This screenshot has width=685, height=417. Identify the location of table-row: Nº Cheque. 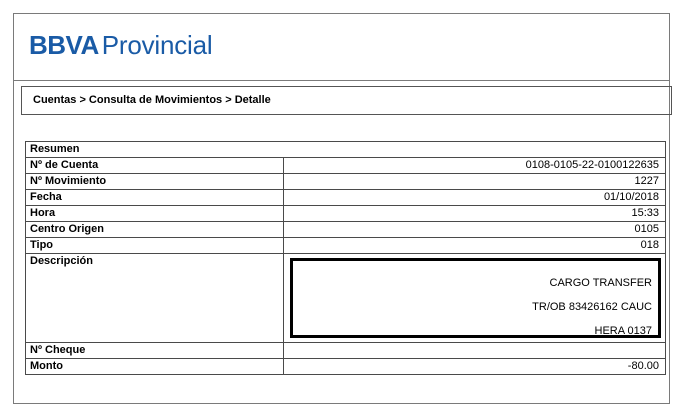
(345, 350).